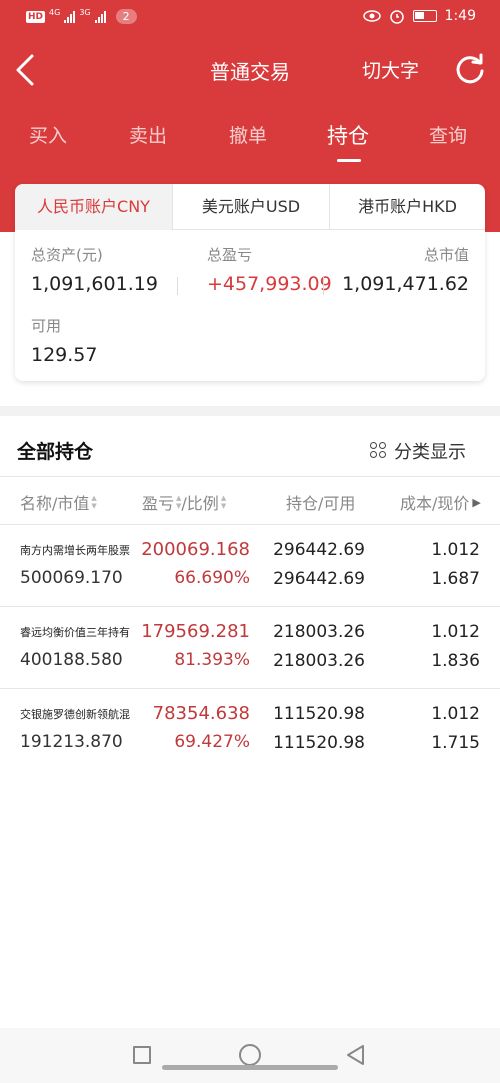 The height and width of the screenshot is (1083, 500). What do you see at coordinates (430, 452) in the screenshot?
I see `classify-label: 分类显示` at bounding box center [430, 452].